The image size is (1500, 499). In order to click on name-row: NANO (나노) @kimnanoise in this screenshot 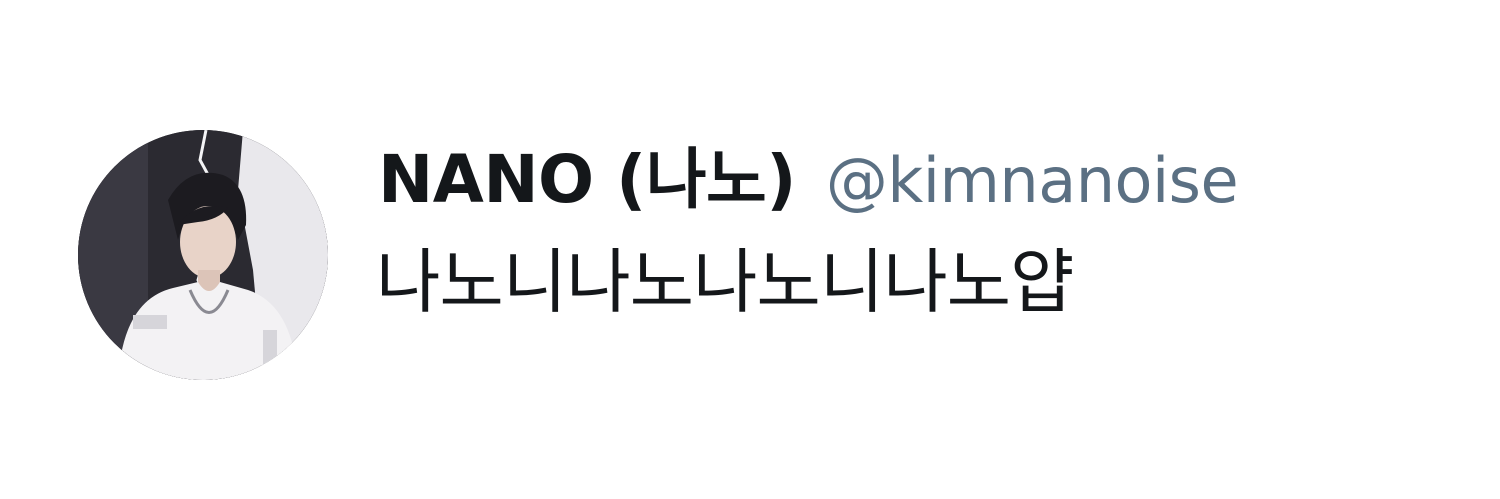, I will do `click(808, 174)`.